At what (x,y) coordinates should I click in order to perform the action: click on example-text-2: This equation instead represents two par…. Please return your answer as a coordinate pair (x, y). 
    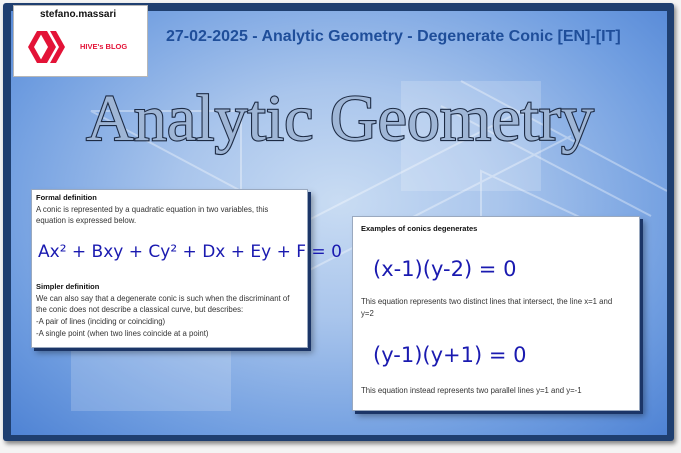
    Looking at the image, I should click on (471, 390).